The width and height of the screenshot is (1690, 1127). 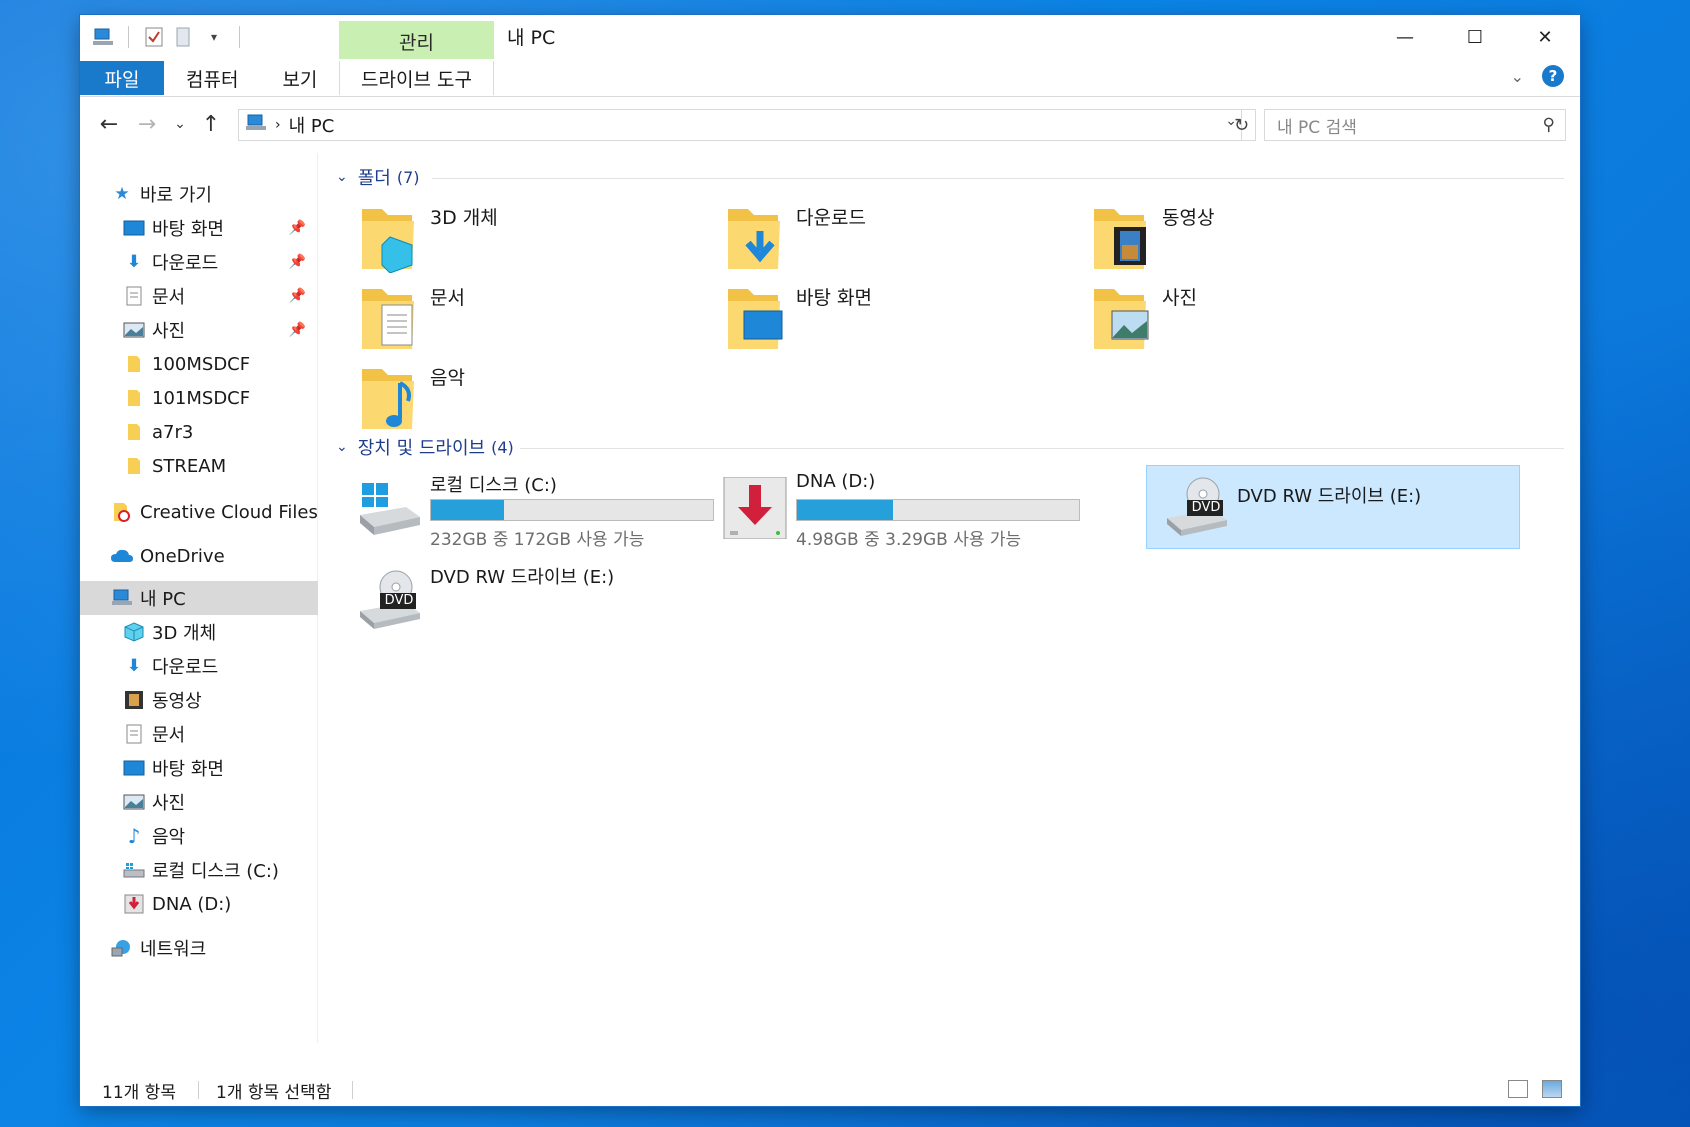 I want to click on search-placeholder: 내 PC 검색, so click(x=1317, y=127).